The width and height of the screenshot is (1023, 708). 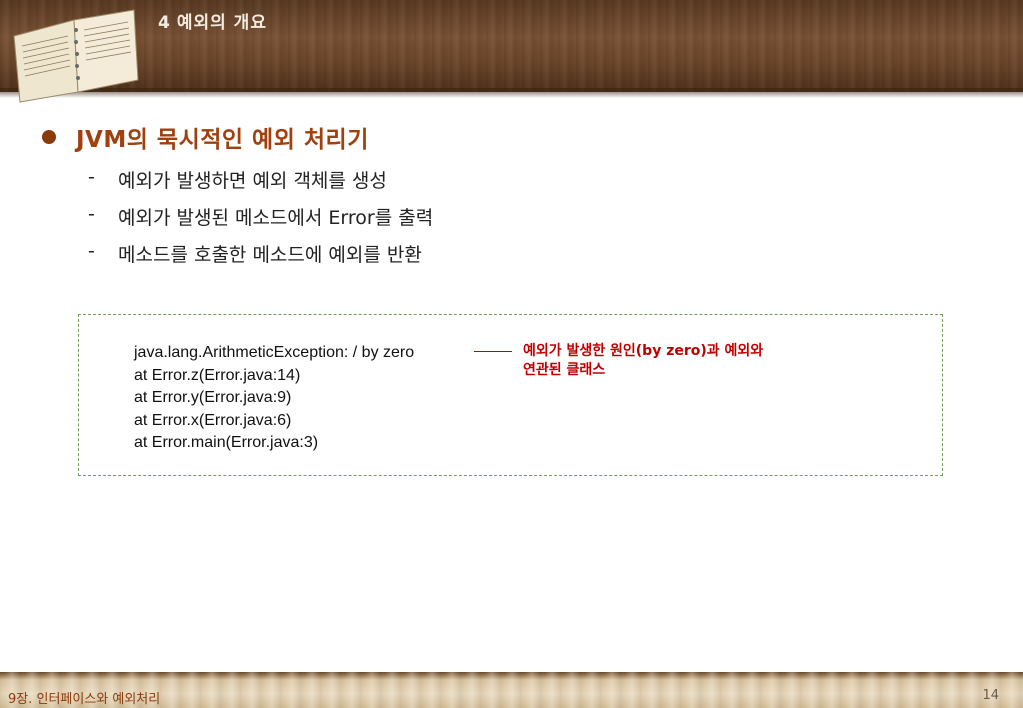 What do you see at coordinates (213, 397) in the screenshot?
I see `stack-trace-line: at Error.y(Error.java:9)` at bounding box center [213, 397].